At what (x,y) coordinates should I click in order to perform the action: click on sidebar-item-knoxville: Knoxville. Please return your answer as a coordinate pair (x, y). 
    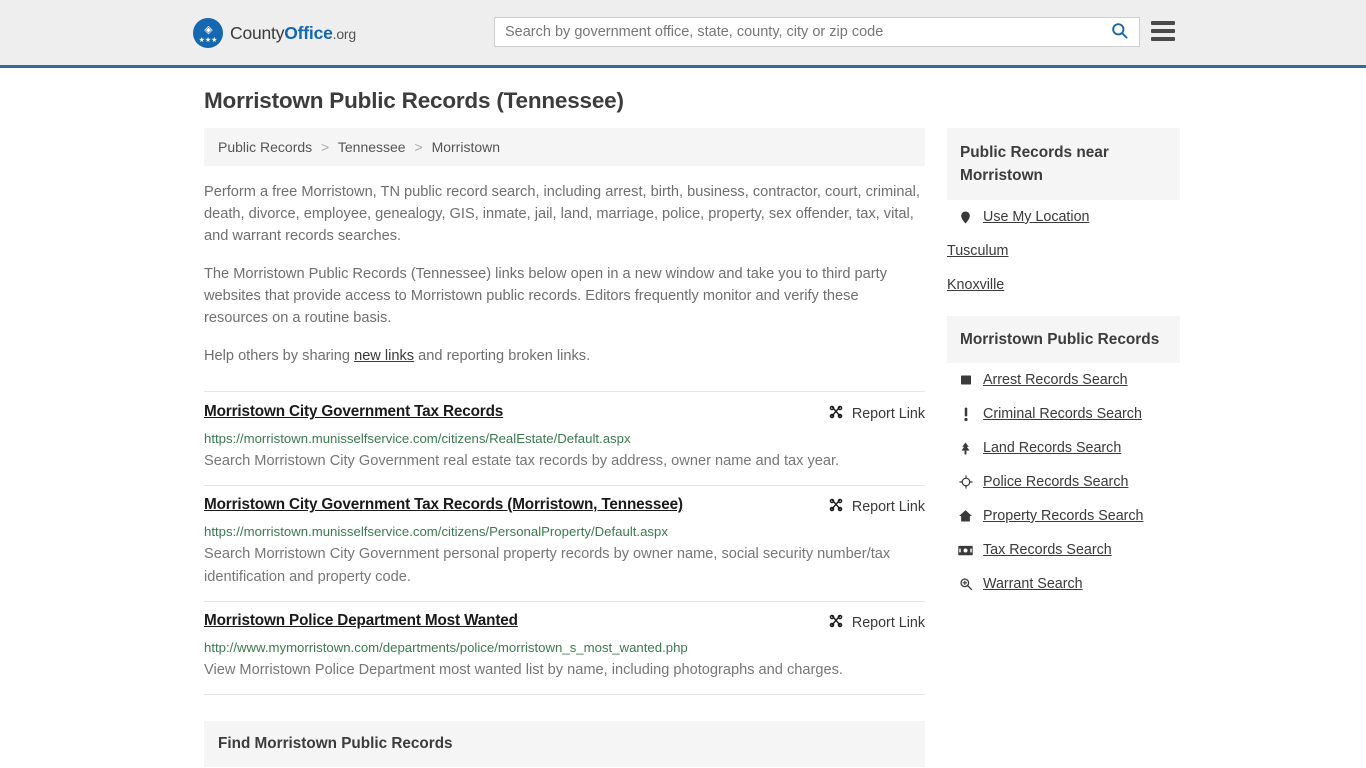
    Looking at the image, I should click on (1063, 285).